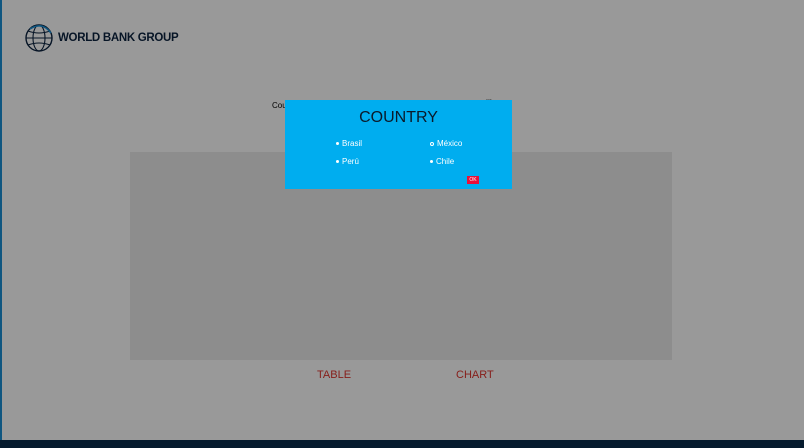 This screenshot has height=448, width=804. Describe the element at coordinates (352, 143) in the screenshot. I see `option-label: Brasil` at that location.